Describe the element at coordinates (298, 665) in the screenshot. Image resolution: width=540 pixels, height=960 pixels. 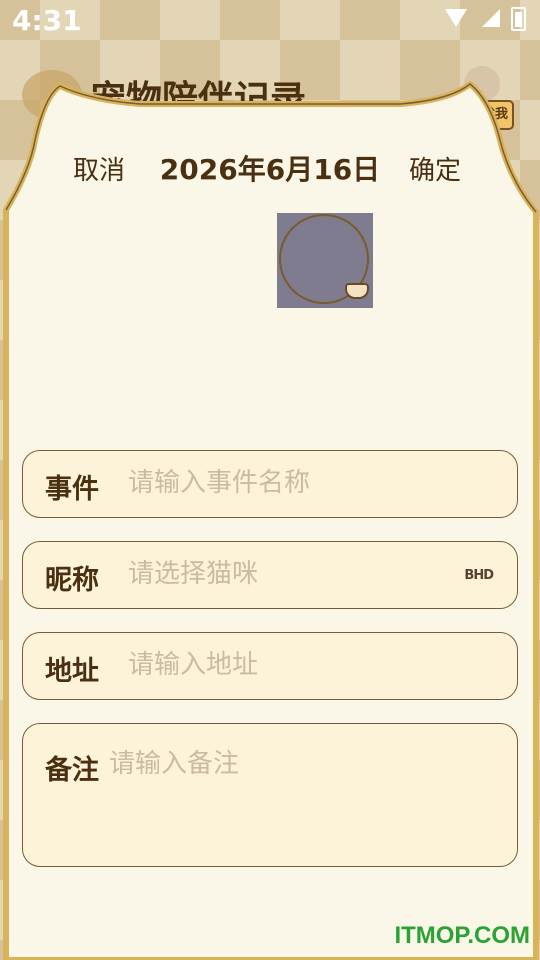
I see `address-input` at that location.